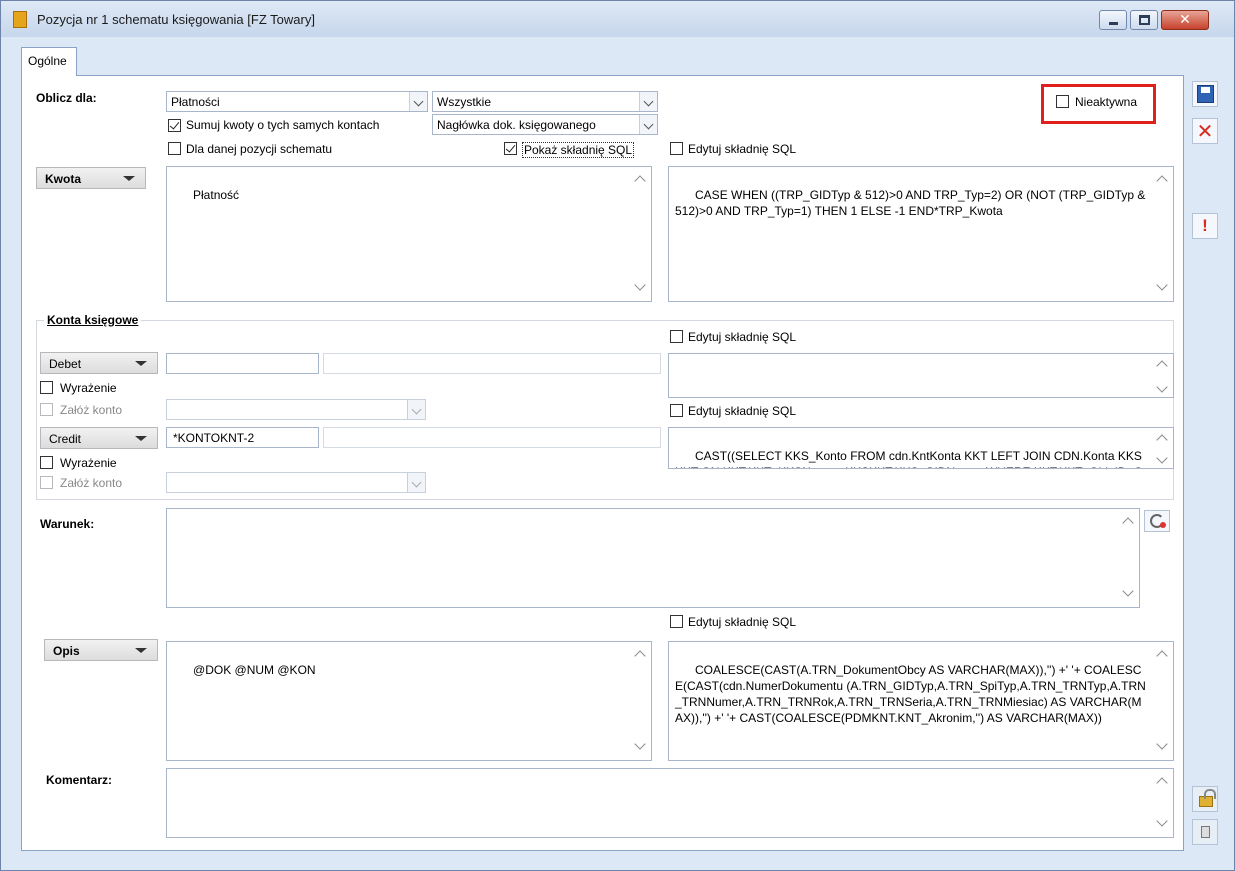 The image size is (1235, 871). I want to click on komentarz-textbox, so click(670, 803).